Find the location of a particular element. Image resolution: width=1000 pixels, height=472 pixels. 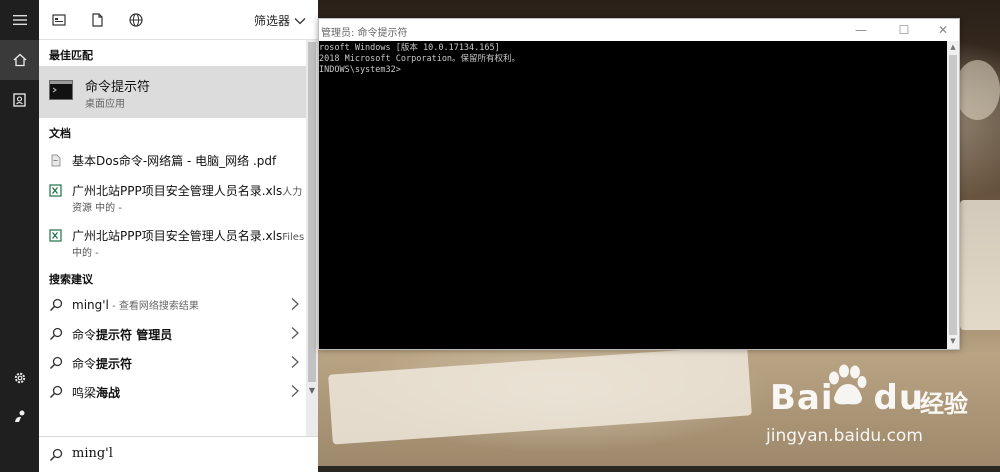

suggestion-text: ming'l - 查看网络搜索结果 is located at coordinates (135, 305).